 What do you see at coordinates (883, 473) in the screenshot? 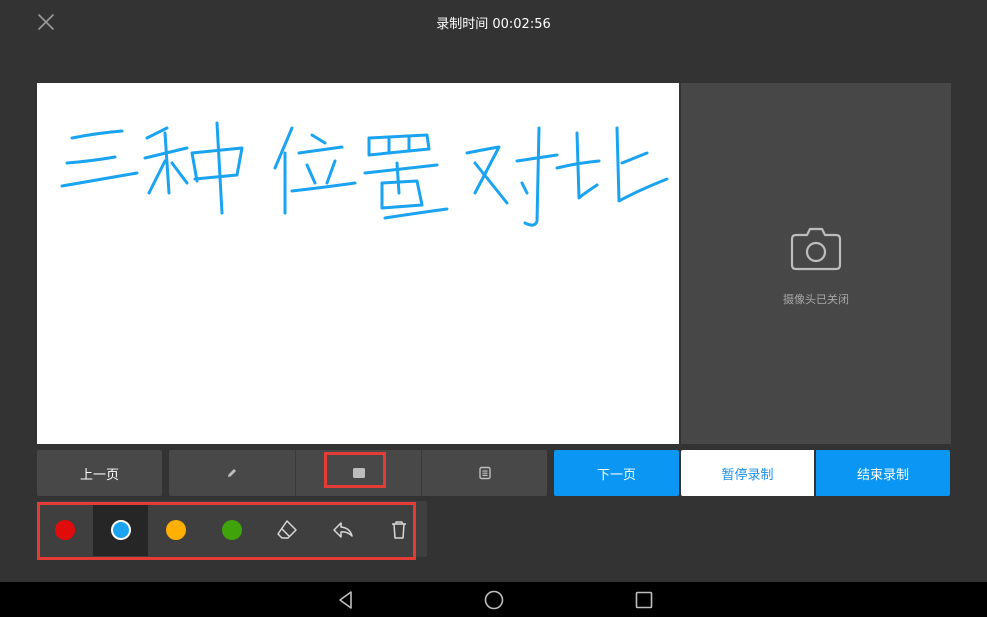
I see `end-recording-button: 结束录制` at bounding box center [883, 473].